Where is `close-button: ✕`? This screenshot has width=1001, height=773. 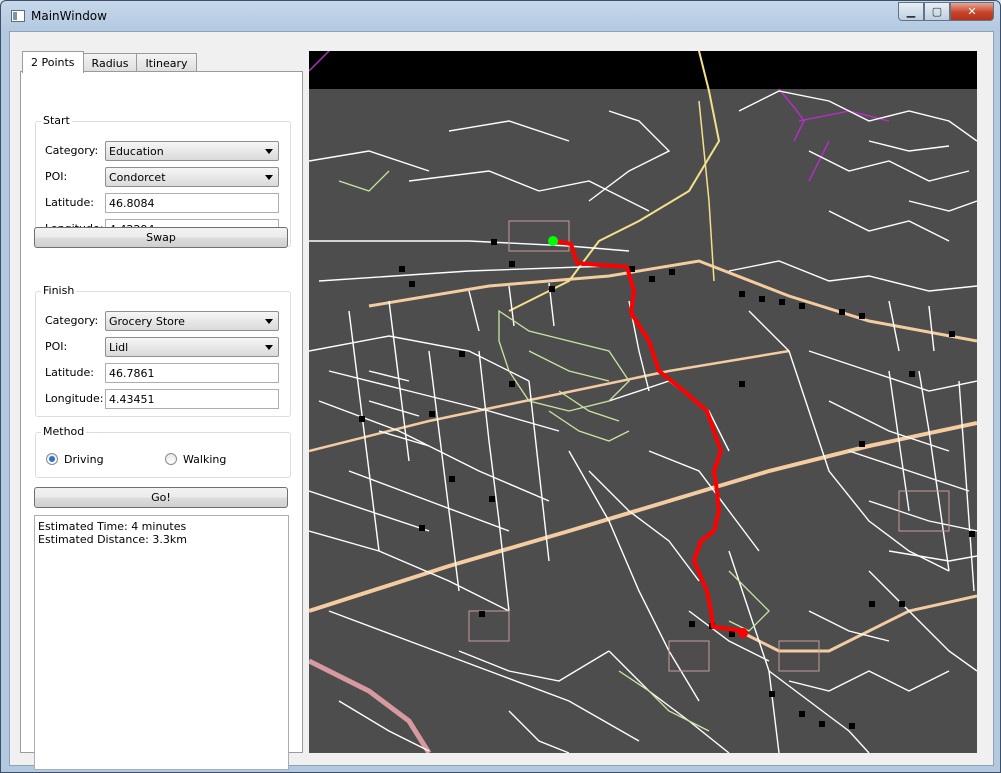
close-button: ✕ is located at coordinates (972, 11).